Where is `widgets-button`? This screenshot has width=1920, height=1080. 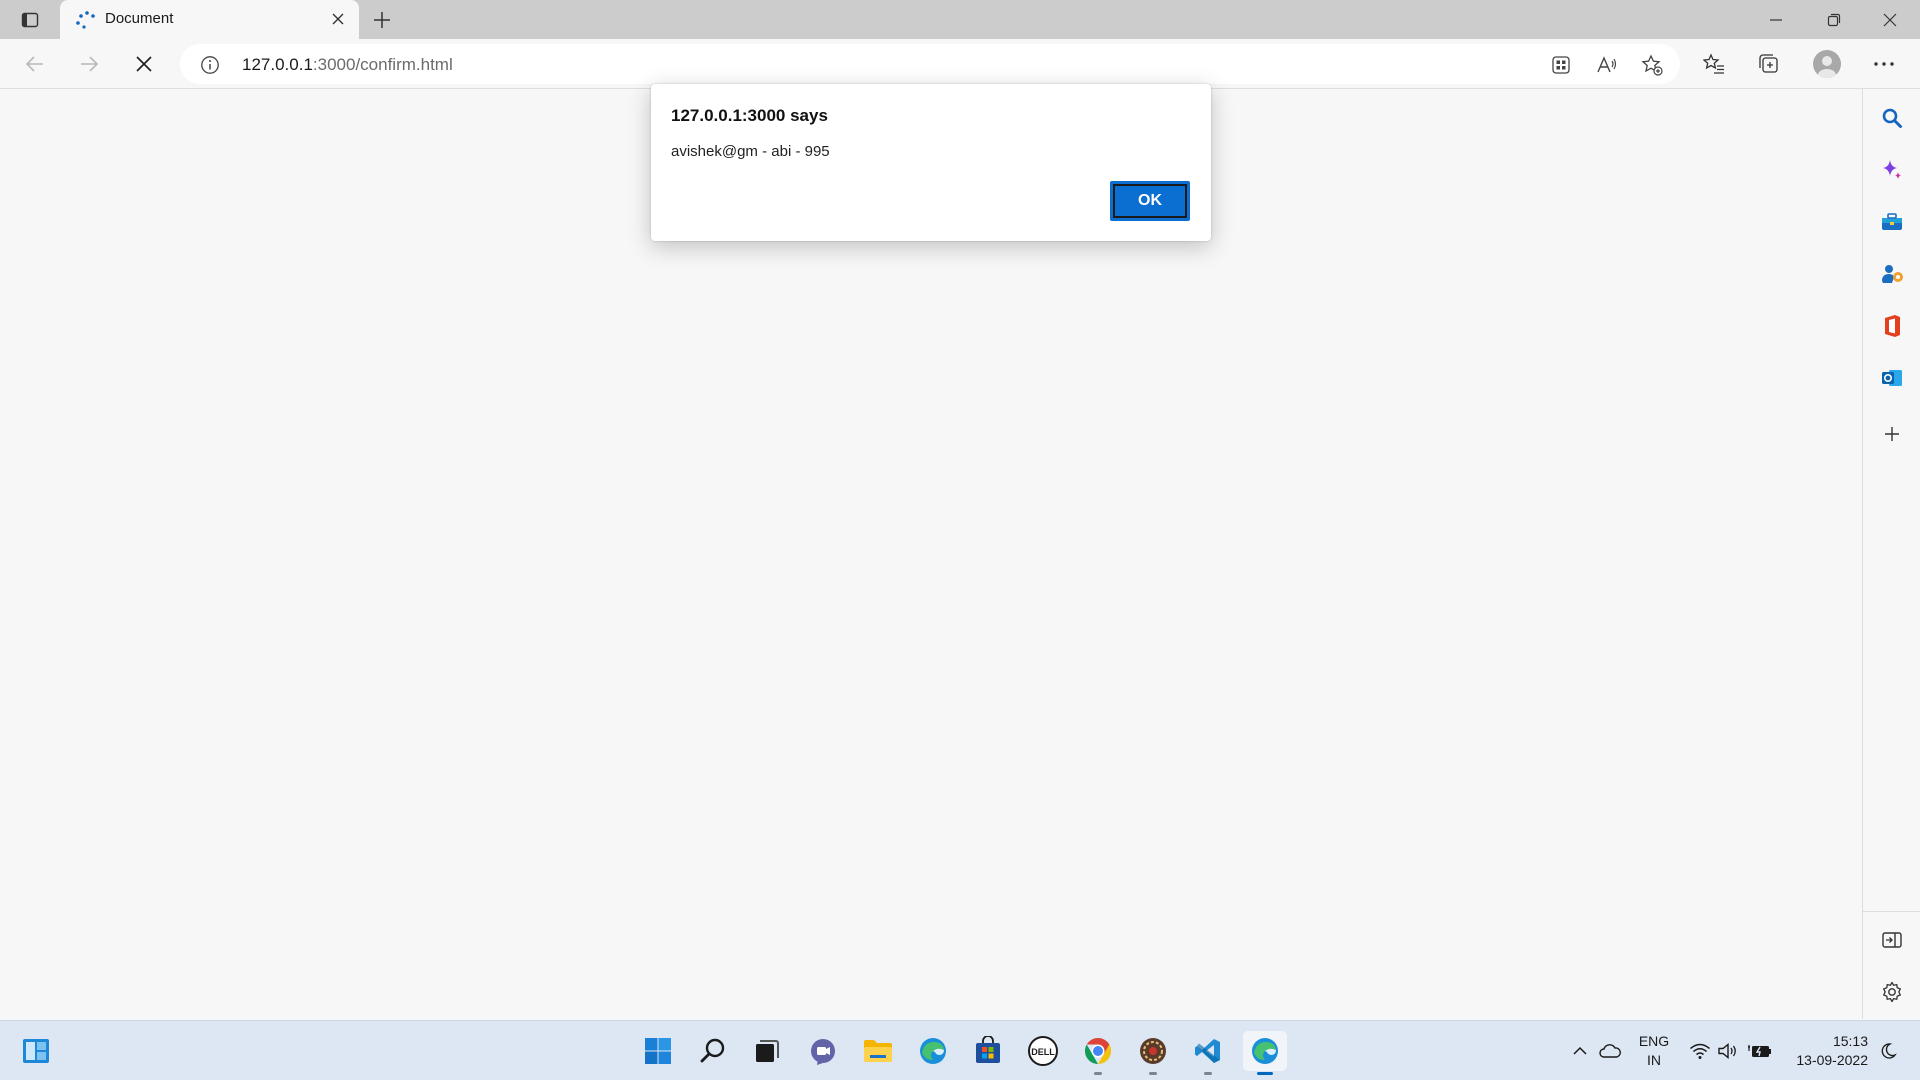
widgets-button is located at coordinates (36, 1051).